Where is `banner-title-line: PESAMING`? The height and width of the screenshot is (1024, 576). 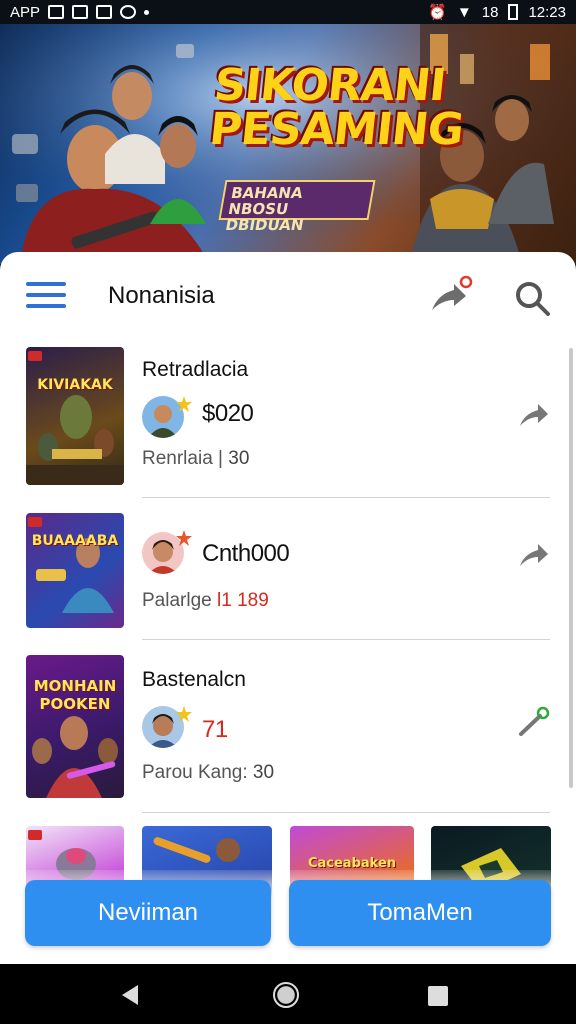 banner-title-line: PESAMING is located at coordinates (336, 129).